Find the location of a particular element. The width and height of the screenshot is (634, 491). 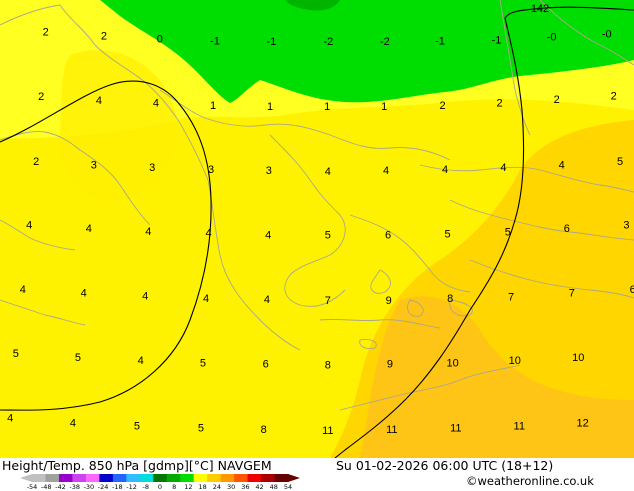

map-timestamp: Su 01-02-2026 06:00 UTC (18+12) is located at coordinates (445, 465).